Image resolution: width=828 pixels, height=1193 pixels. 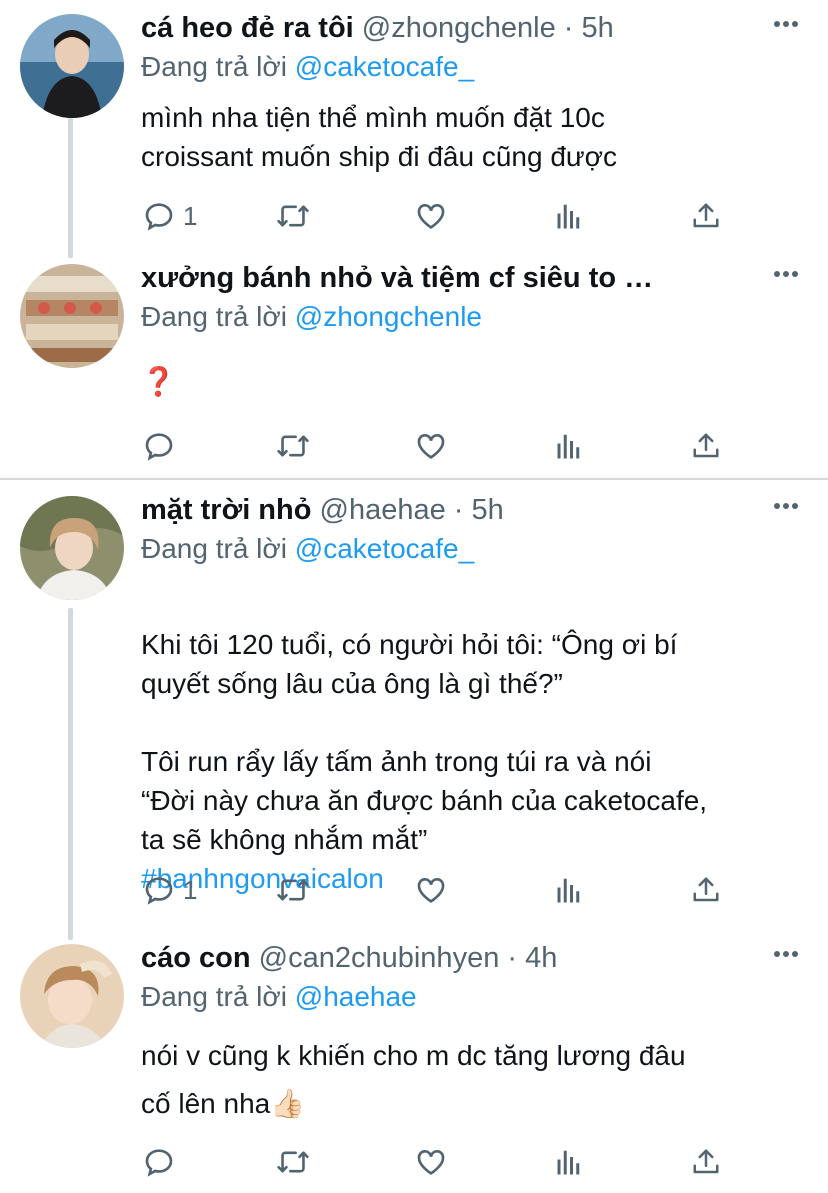 I want to click on user-handle: @zhongchenle, so click(x=459, y=28).